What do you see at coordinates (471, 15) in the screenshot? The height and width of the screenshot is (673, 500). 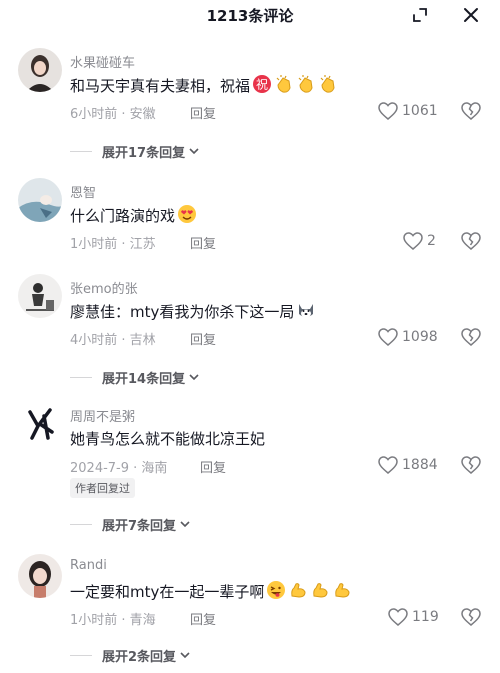 I see `close-icon` at bounding box center [471, 15].